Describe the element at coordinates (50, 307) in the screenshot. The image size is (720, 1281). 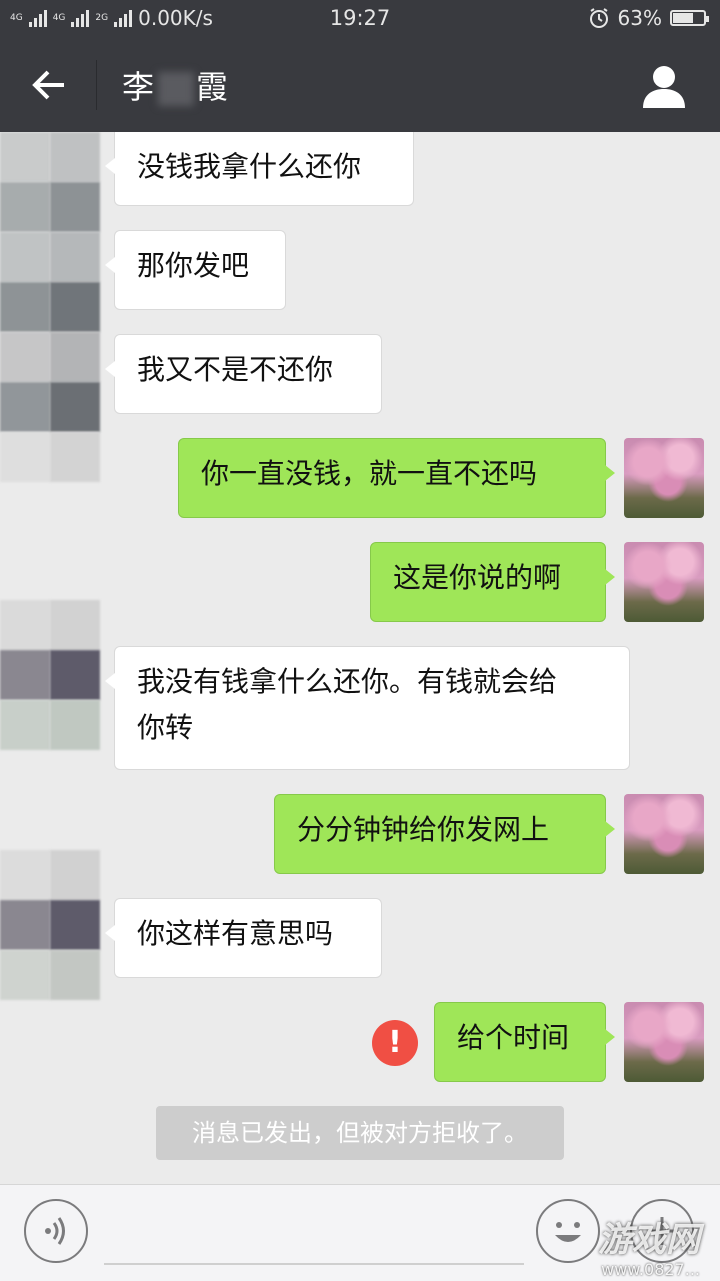
I see `blurred-avatar` at that location.